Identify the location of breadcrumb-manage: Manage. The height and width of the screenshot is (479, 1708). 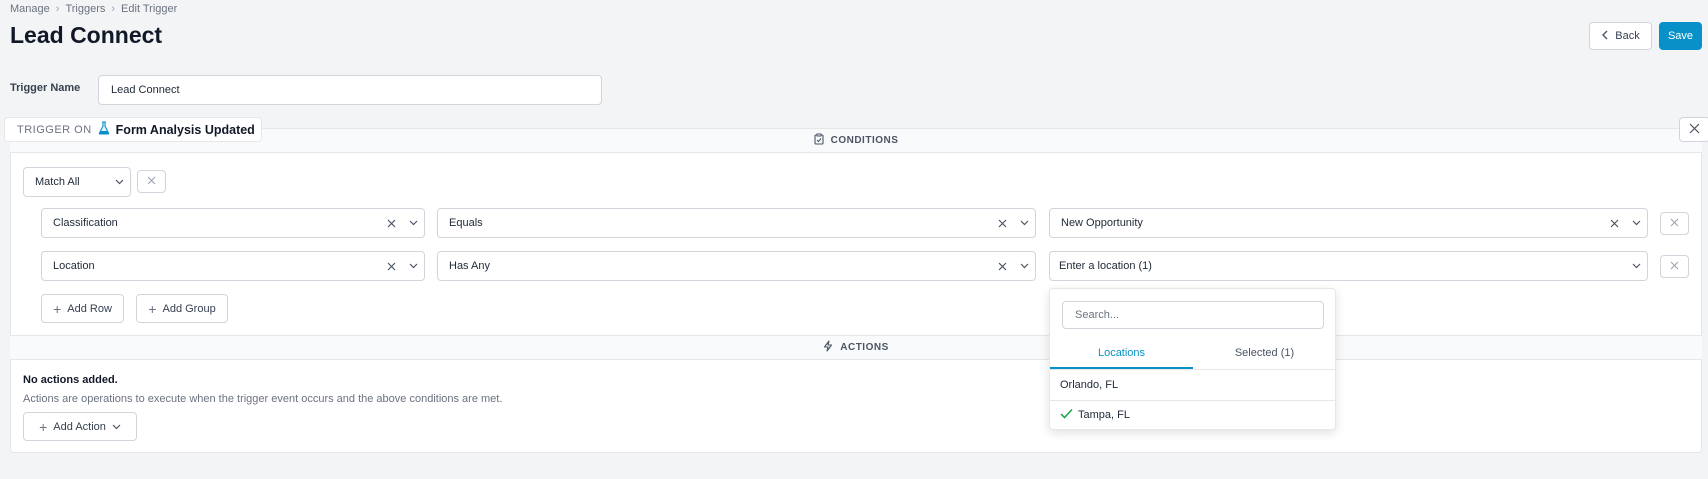
(30, 9).